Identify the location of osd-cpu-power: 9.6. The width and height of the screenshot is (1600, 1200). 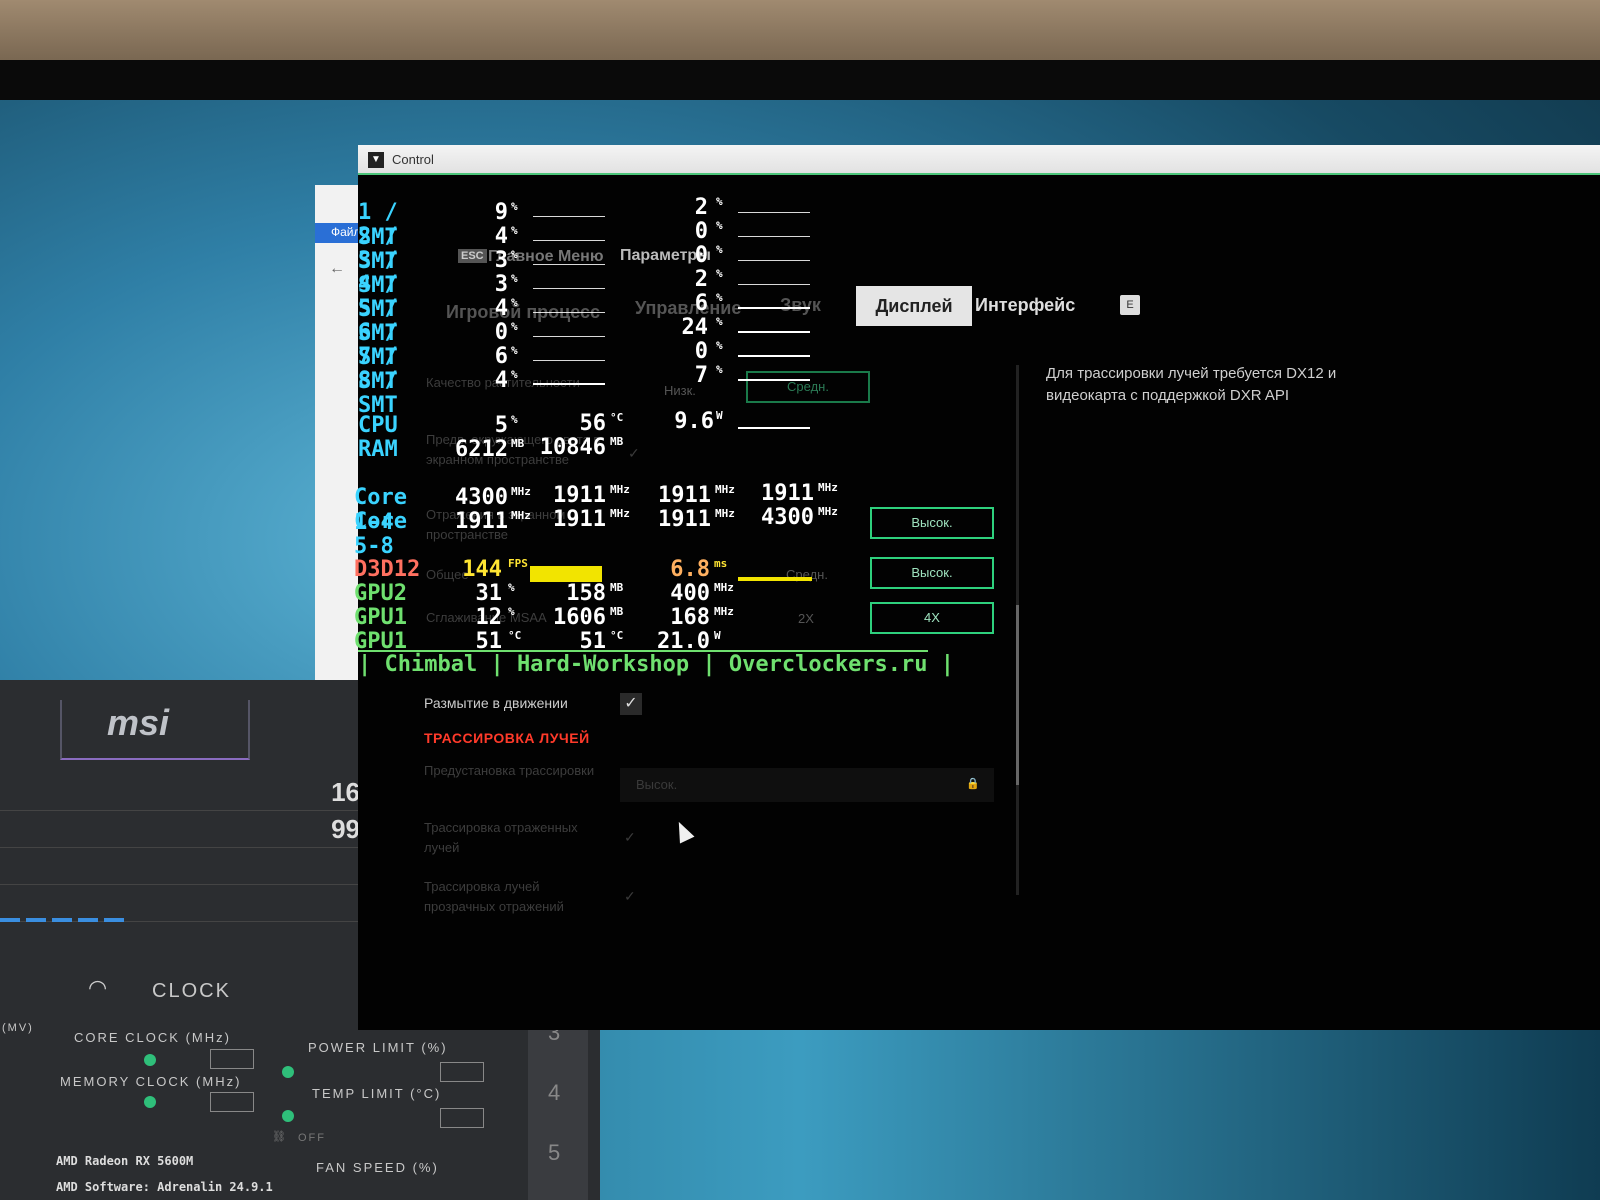
(694, 421).